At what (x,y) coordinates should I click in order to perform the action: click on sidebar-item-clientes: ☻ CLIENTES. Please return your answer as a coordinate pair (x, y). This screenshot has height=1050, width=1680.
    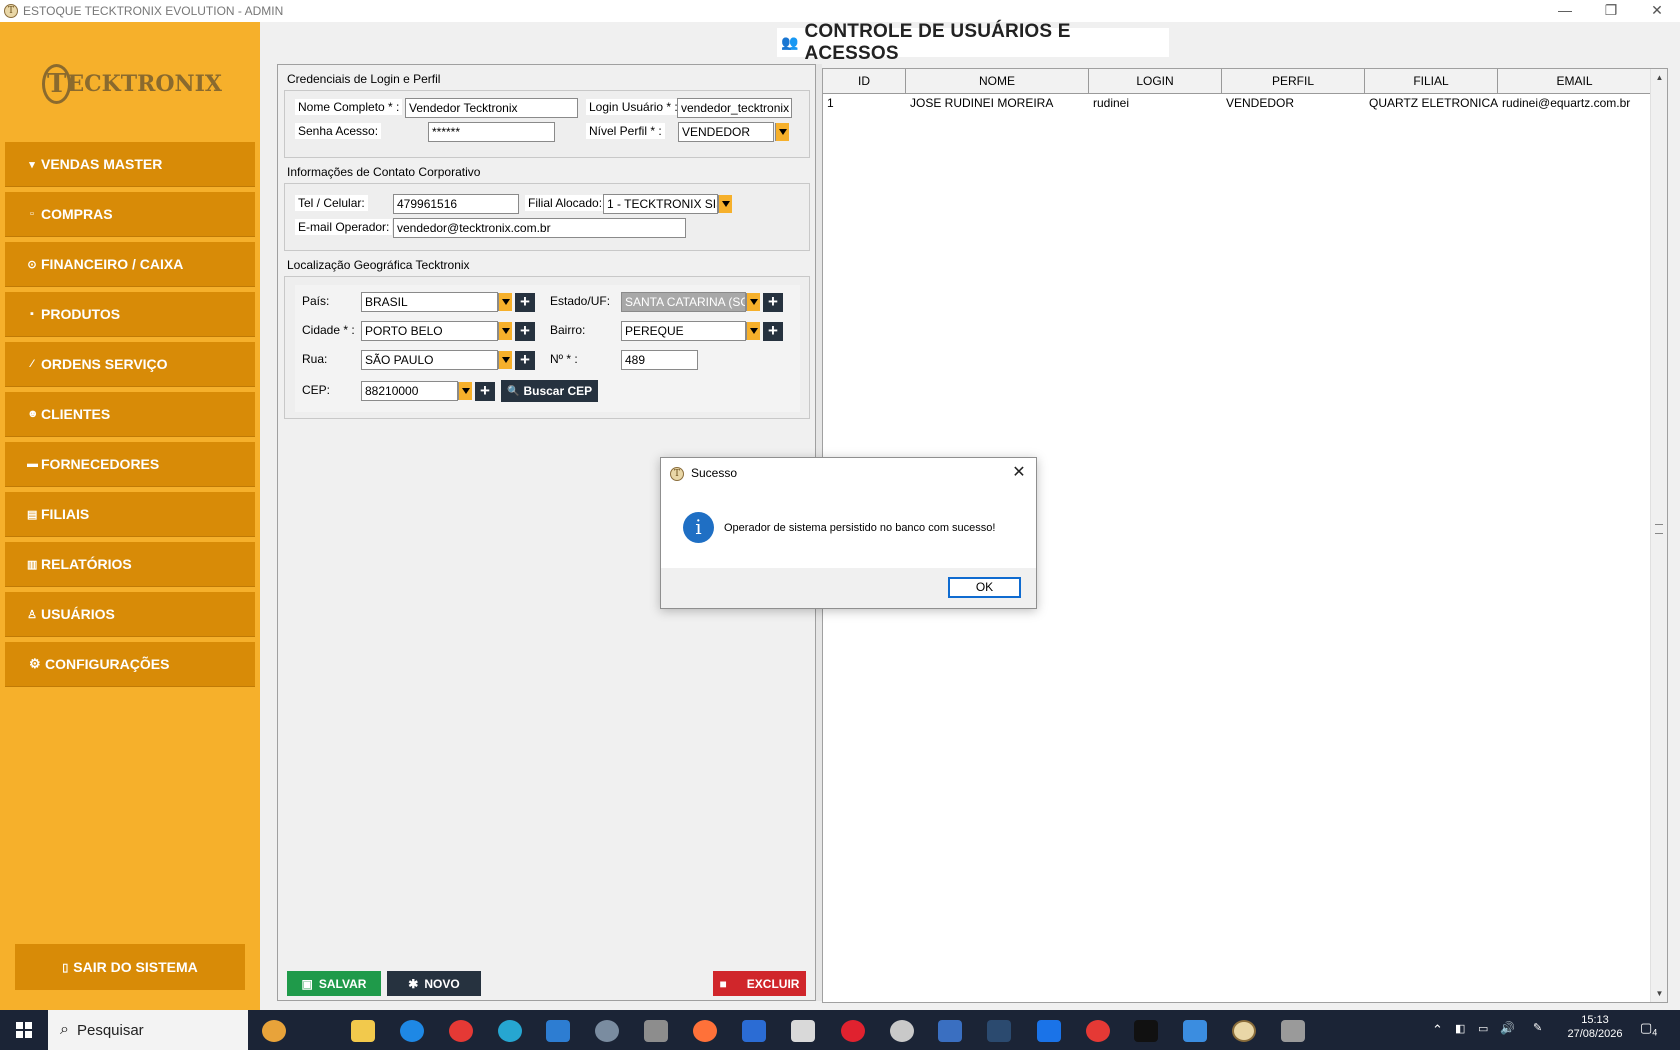
    Looking at the image, I should click on (130, 414).